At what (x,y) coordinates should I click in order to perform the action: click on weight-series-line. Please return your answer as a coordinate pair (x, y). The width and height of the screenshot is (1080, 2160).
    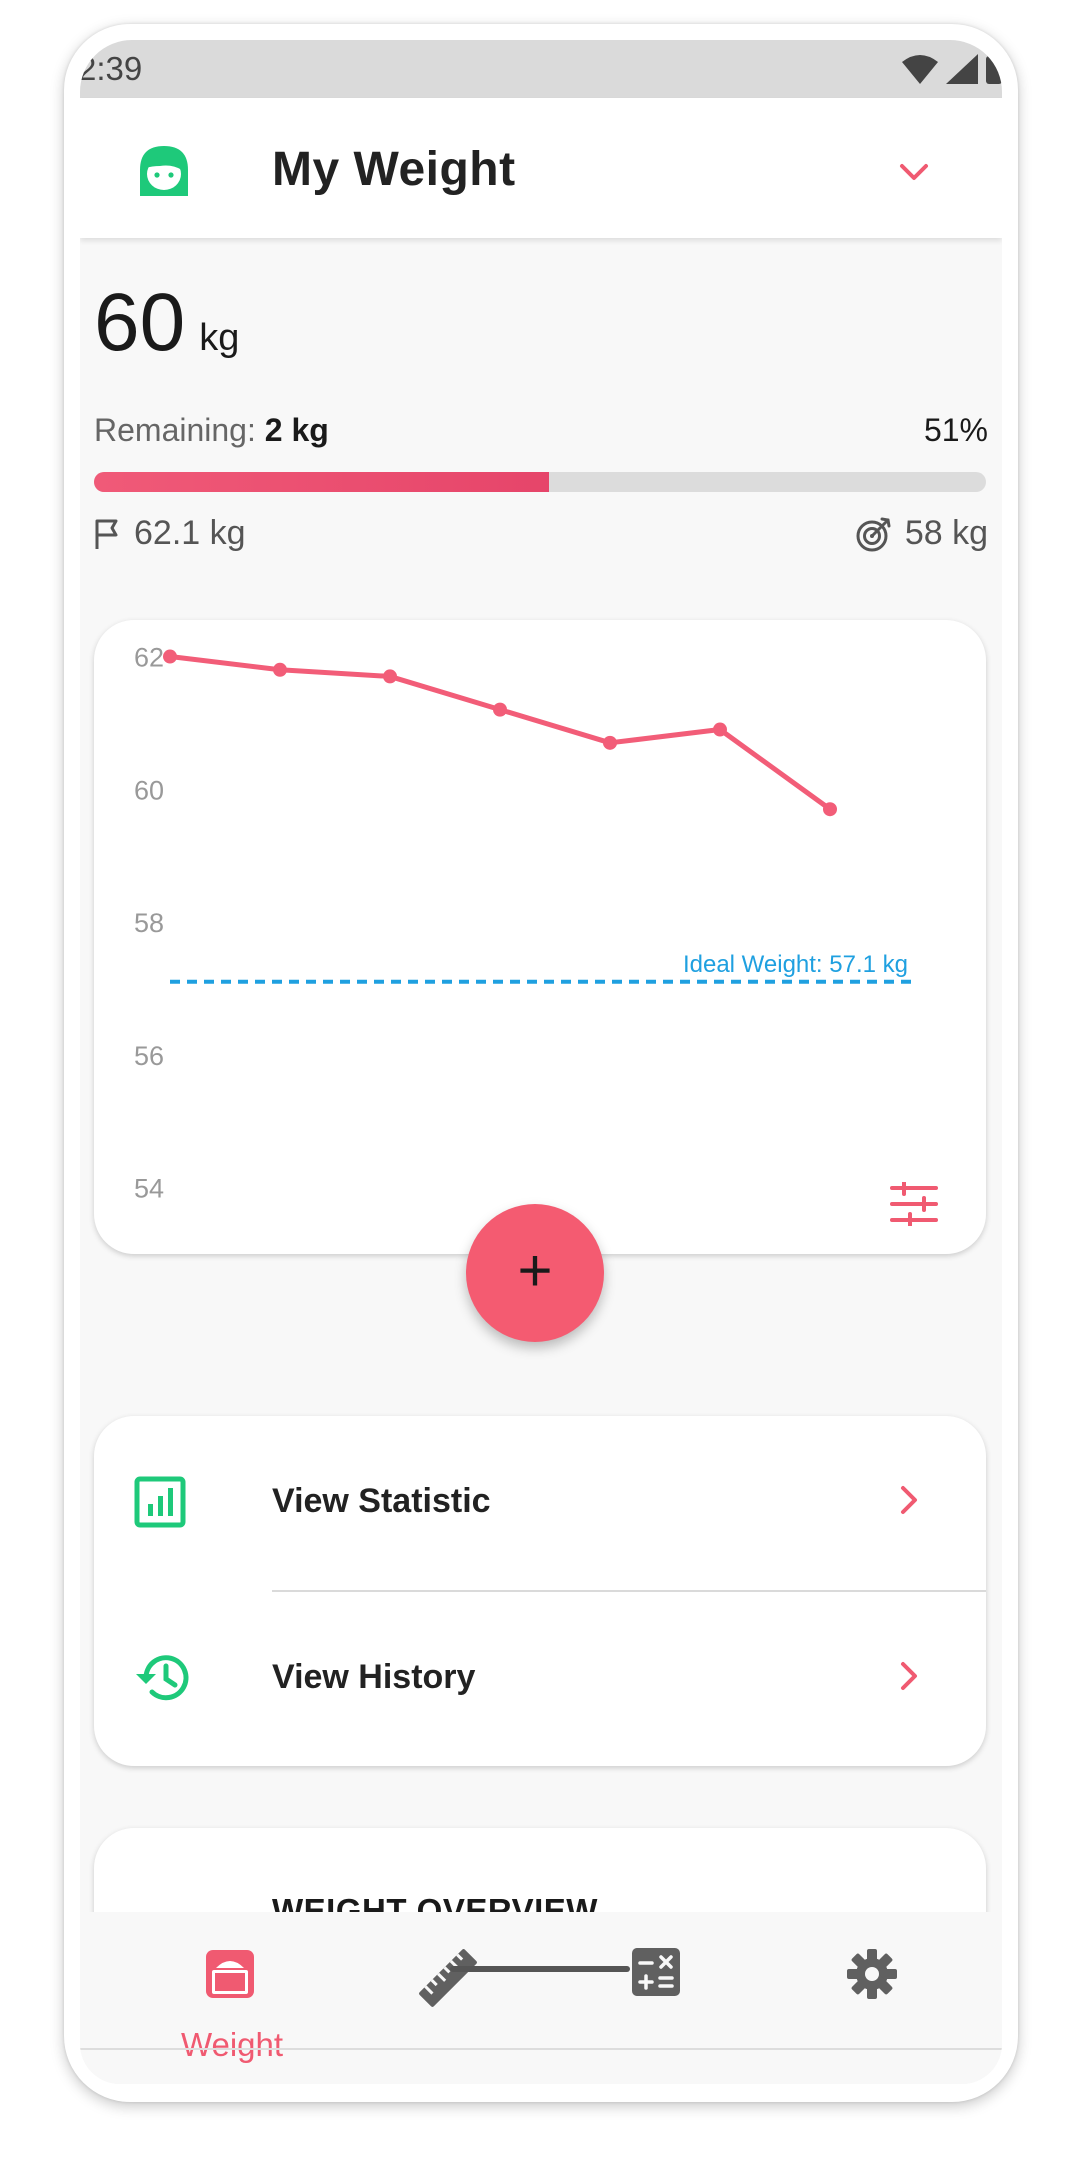
    Looking at the image, I should click on (500, 733).